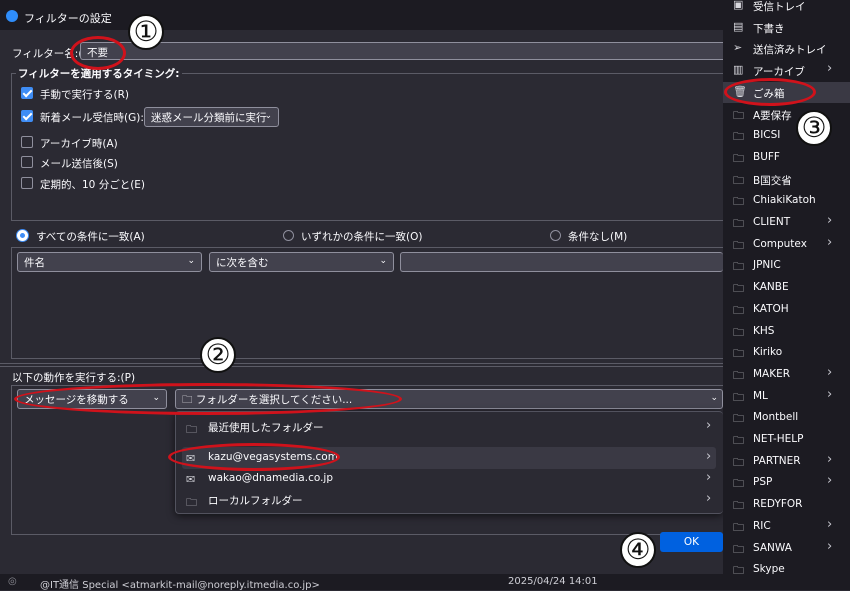 This screenshot has height=591, width=850. What do you see at coordinates (786, 570) in the screenshot?
I see `folder-menu-item: 🗀 Skype` at bounding box center [786, 570].